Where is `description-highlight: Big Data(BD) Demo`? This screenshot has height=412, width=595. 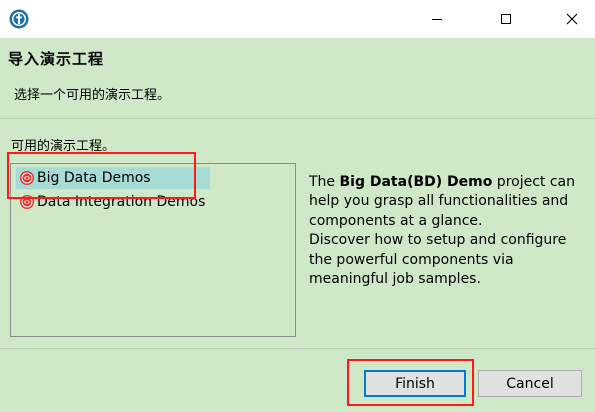
description-highlight: Big Data(BD) Demo is located at coordinates (416, 182).